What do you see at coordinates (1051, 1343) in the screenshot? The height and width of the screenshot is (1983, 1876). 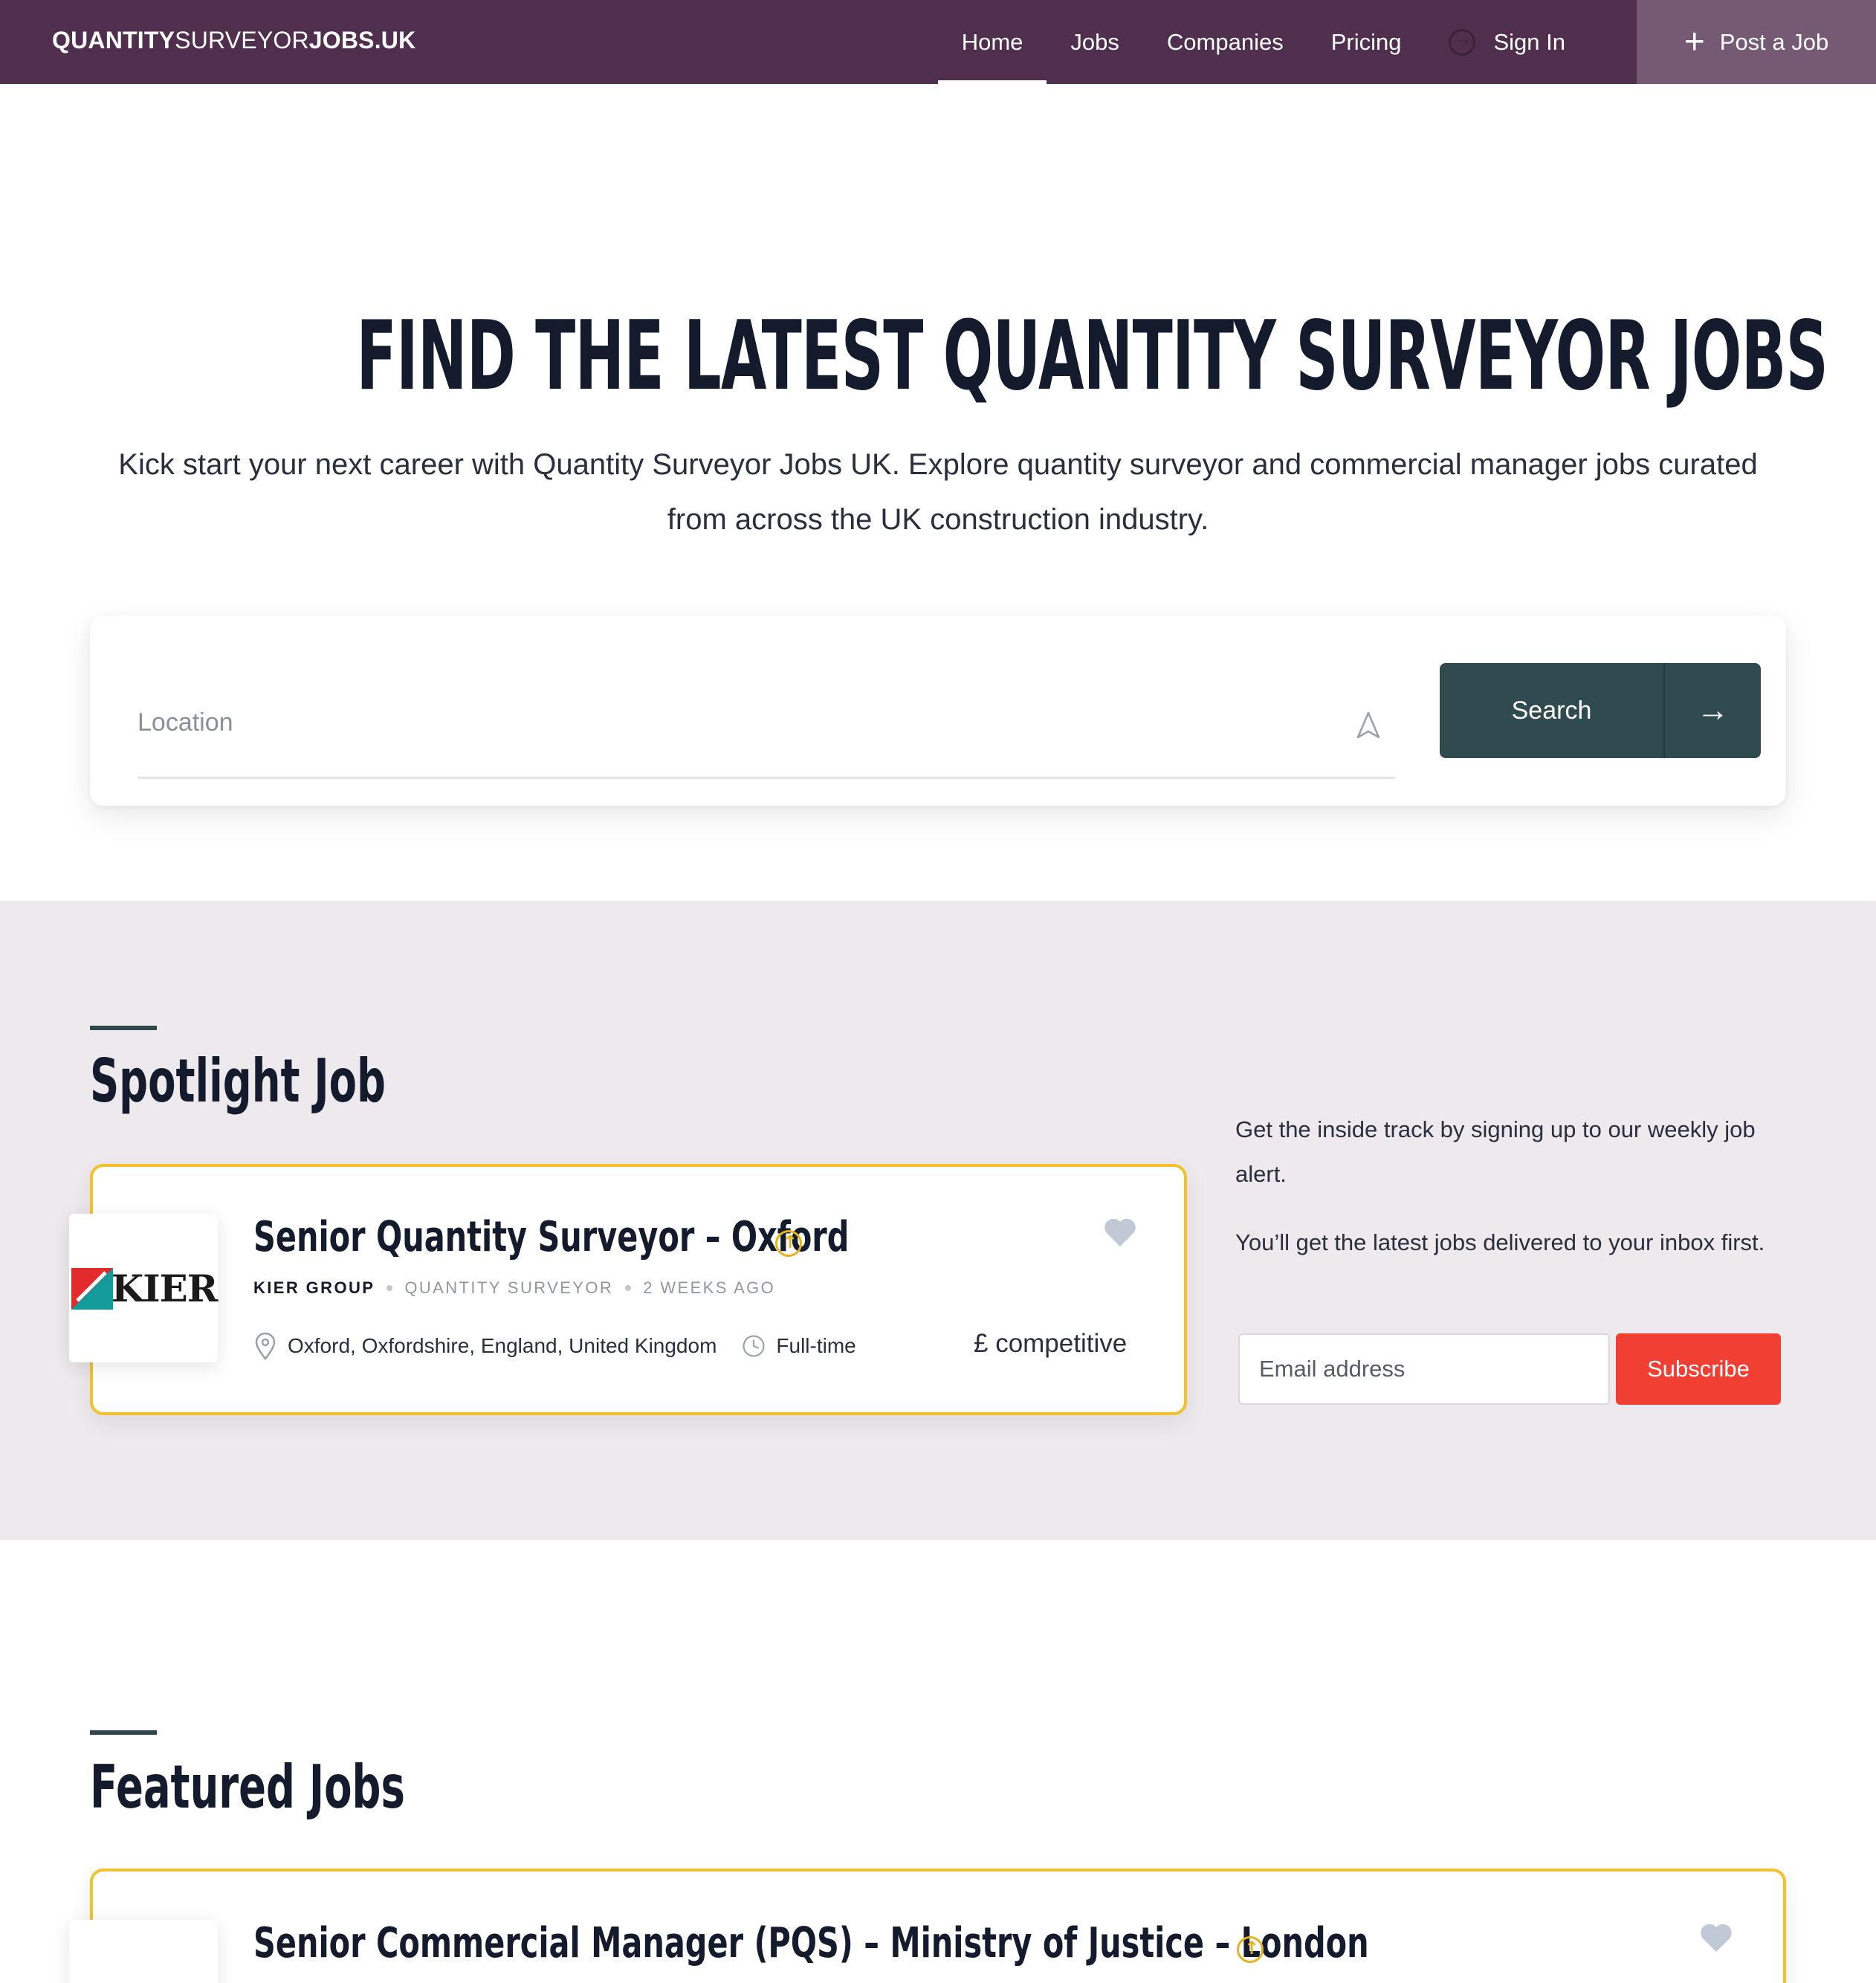 I see `job-salary: £ competitive` at bounding box center [1051, 1343].